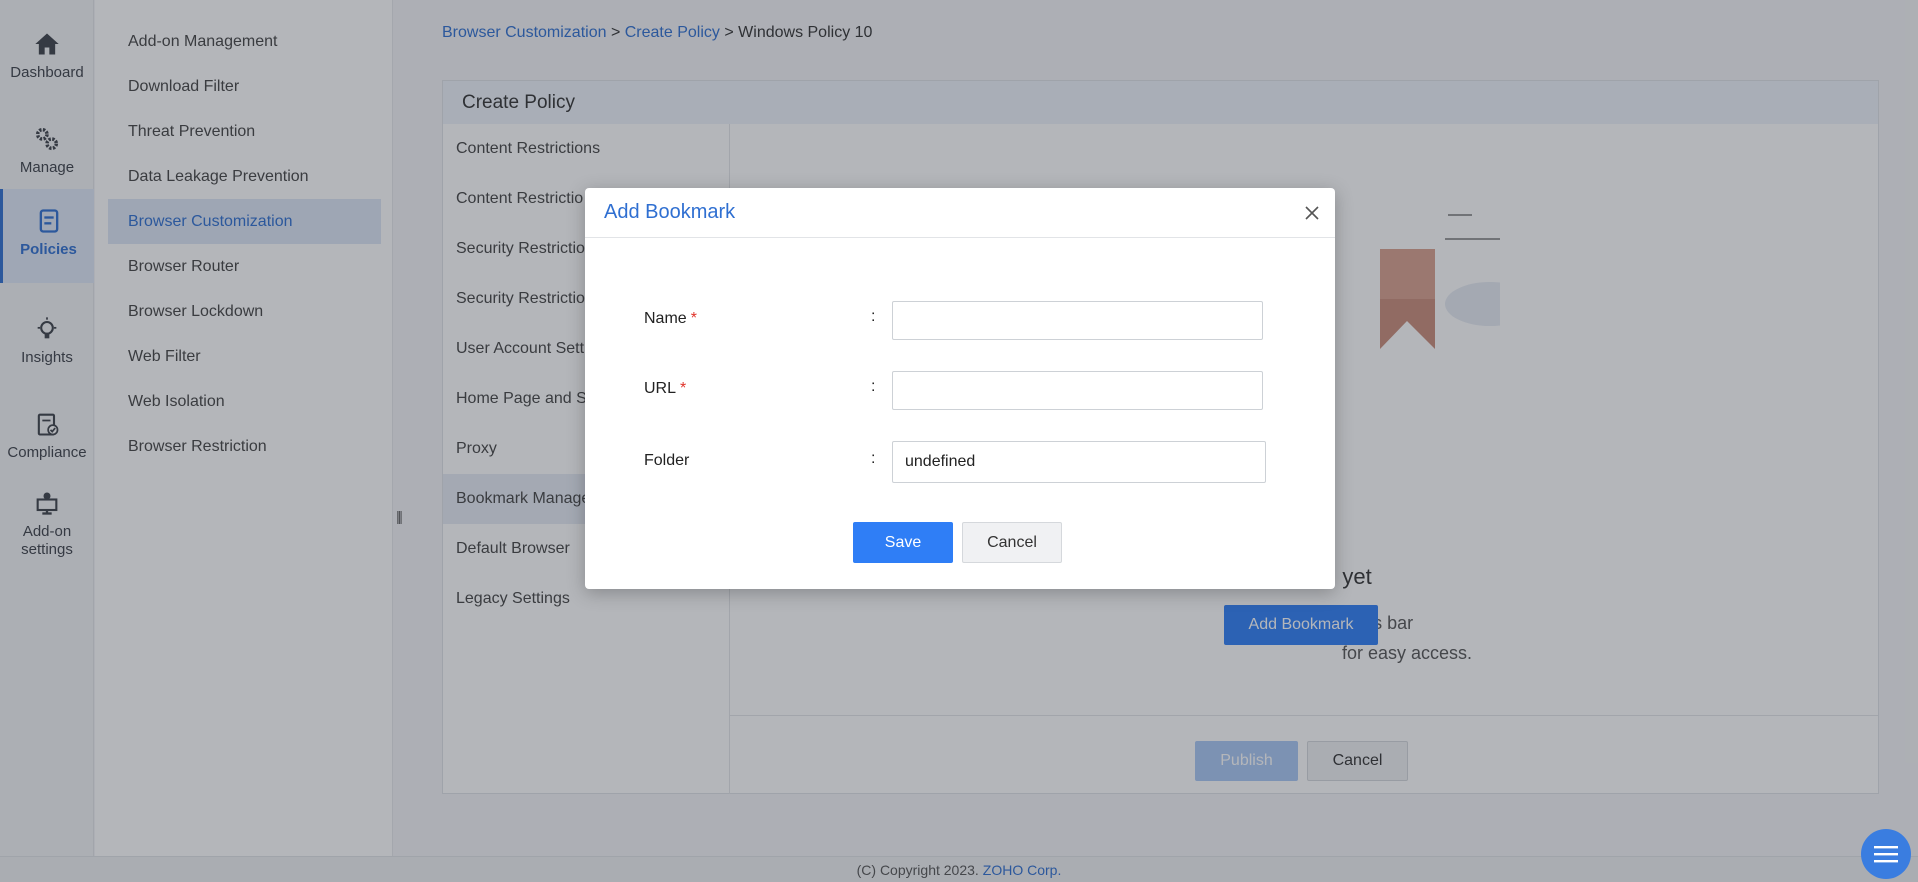 The width and height of the screenshot is (1918, 882). Describe the element at coordinates (1077, 390) in the screenshot. I see `url-input` at that location.